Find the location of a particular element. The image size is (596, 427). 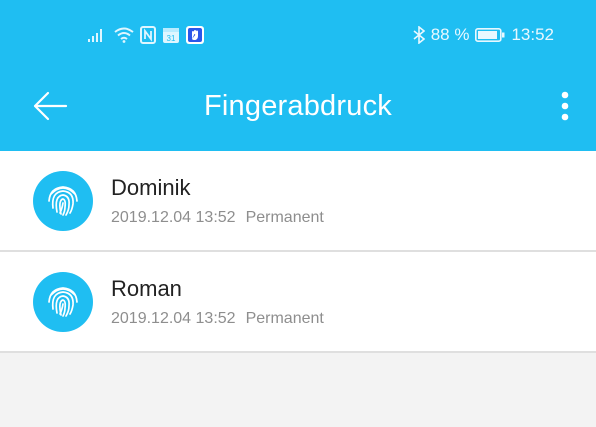

nfc-icon is located at coordinates (148, 35).